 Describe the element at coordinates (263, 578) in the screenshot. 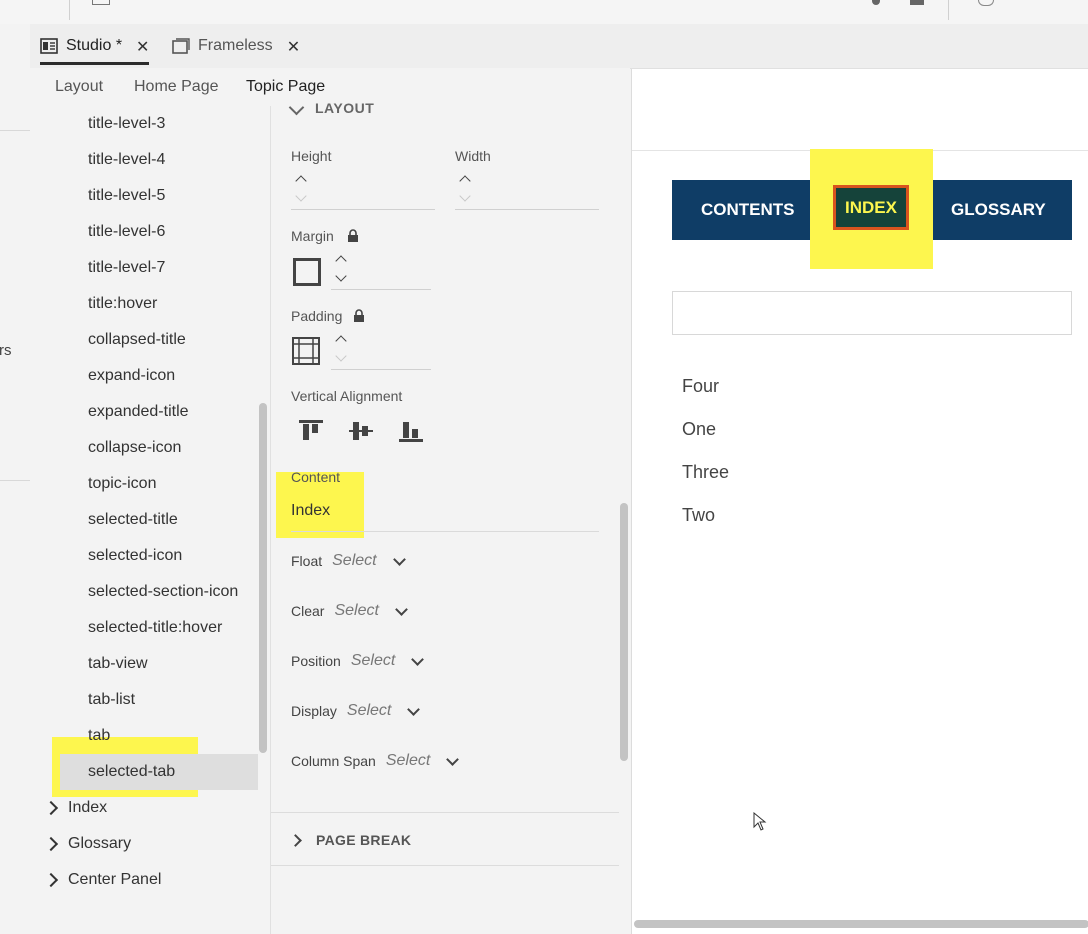

I see `tree-scrollbar` at that location.